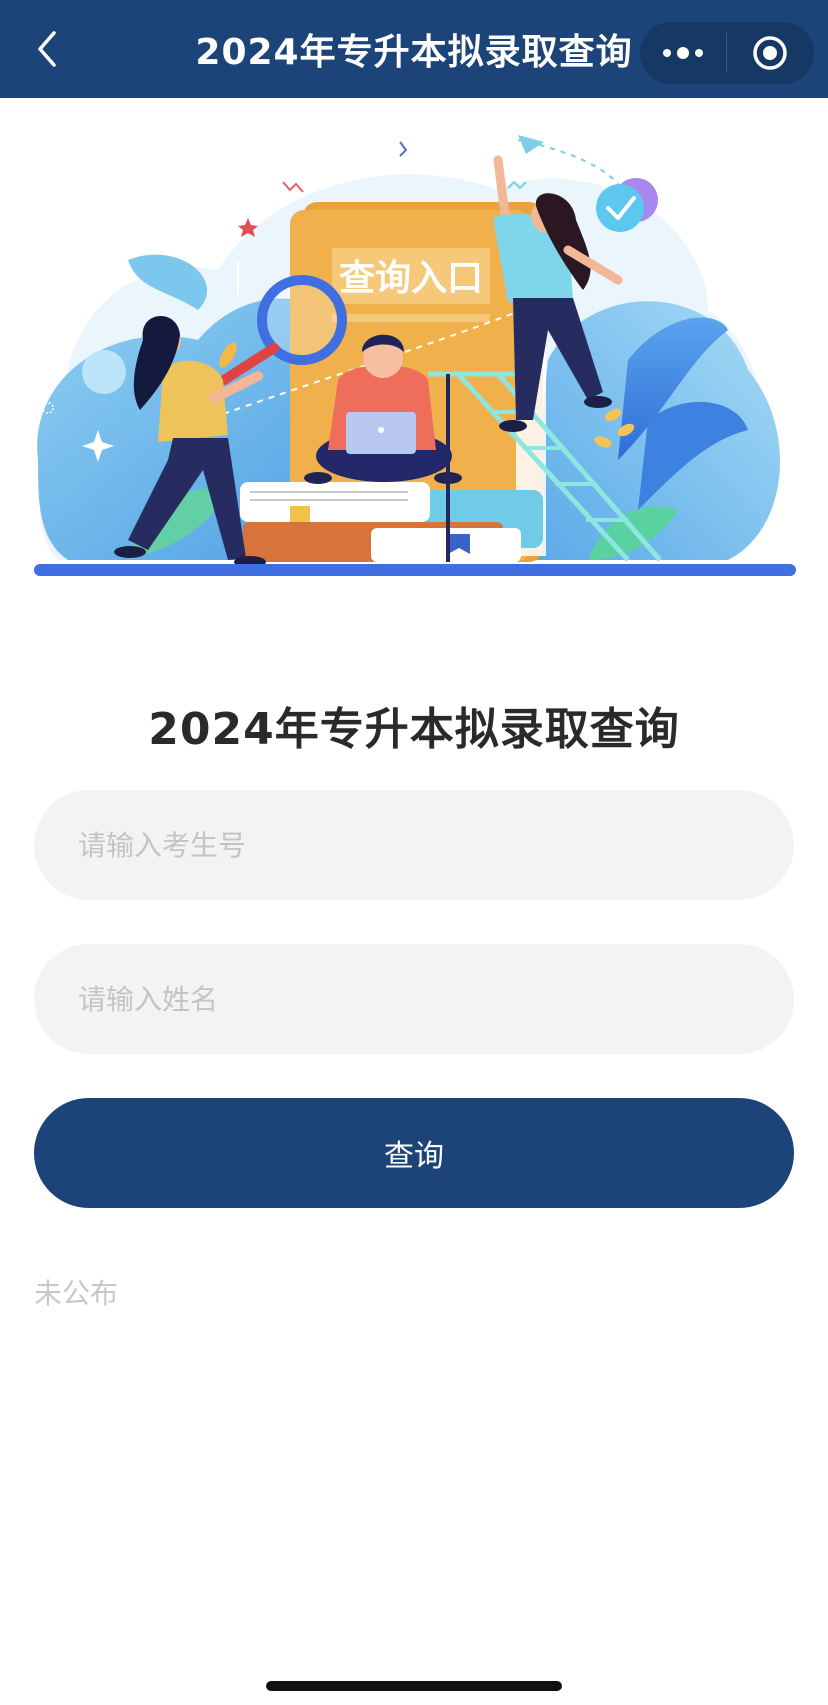  I want to click on exam-number-field-wrapper, so click(414, 845).